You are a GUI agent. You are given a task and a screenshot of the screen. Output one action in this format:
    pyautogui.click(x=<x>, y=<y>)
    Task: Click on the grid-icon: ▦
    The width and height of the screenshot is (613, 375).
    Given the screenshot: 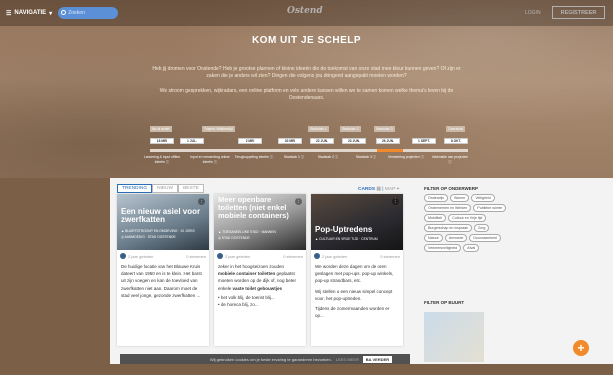 What is the action you would take?
    pyautogui.click(x=378, y=189)
    